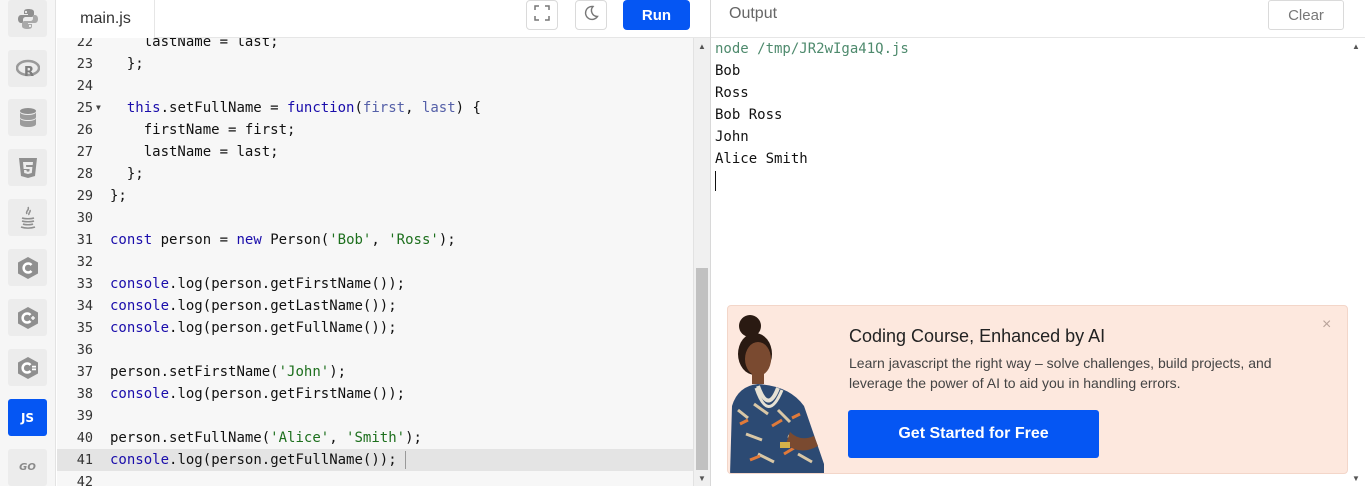 Image resolution: width=1365 pixels, height=486 pixels. I want to click on output-scroll-down-icon: ▼, so click(1356, 478).